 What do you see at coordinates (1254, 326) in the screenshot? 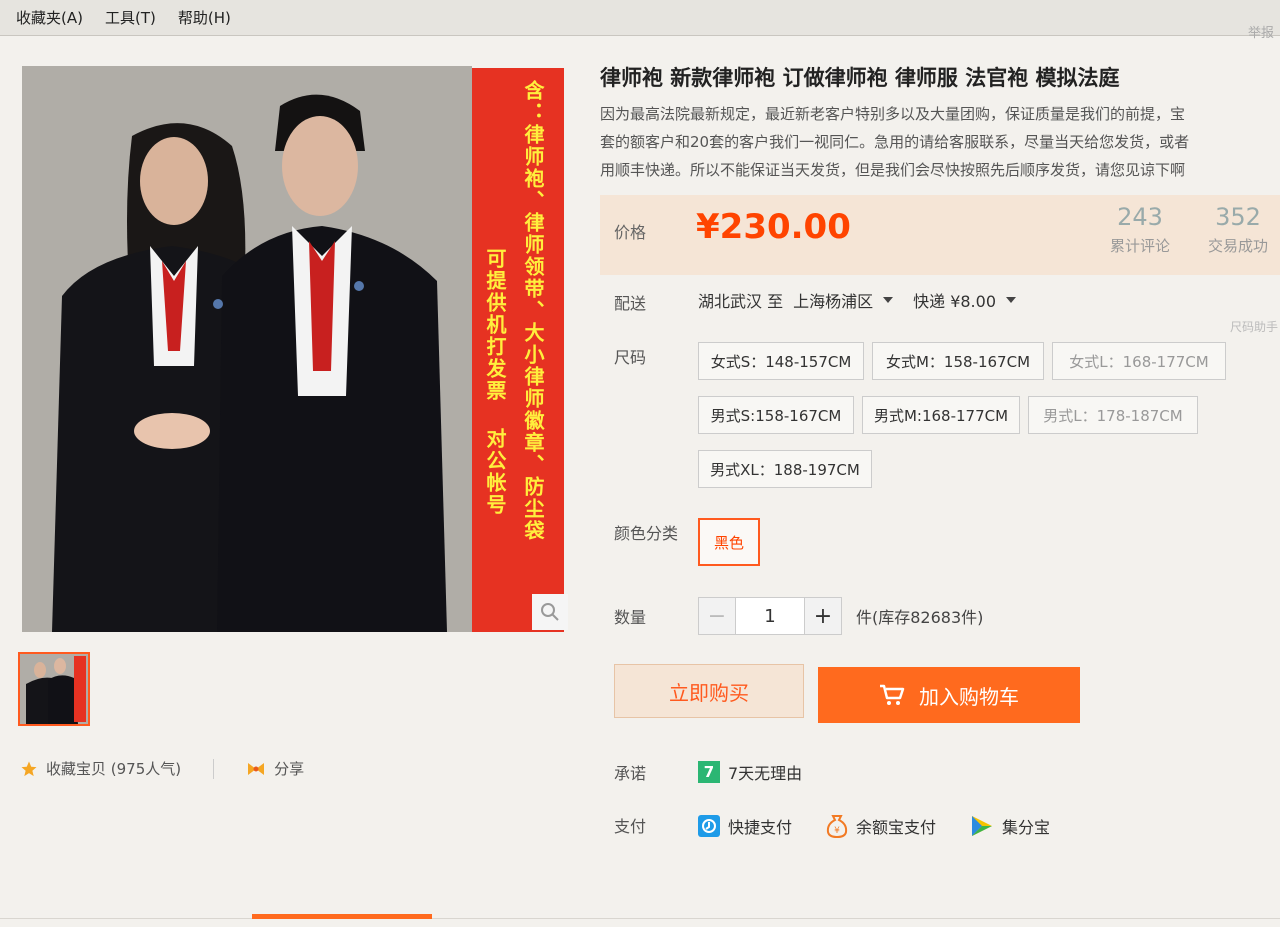
I see `size-helper-link: 尺码助手` at bounding box center [1254, 326].